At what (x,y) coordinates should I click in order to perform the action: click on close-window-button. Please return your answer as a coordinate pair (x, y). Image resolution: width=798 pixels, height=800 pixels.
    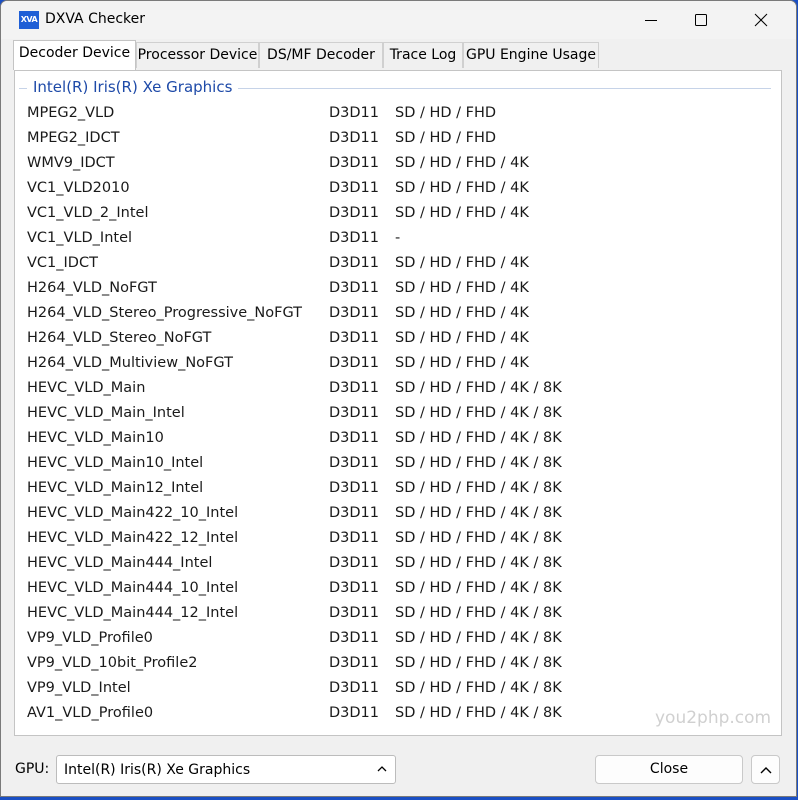
    Looking at the image, I should click on (761, 20).